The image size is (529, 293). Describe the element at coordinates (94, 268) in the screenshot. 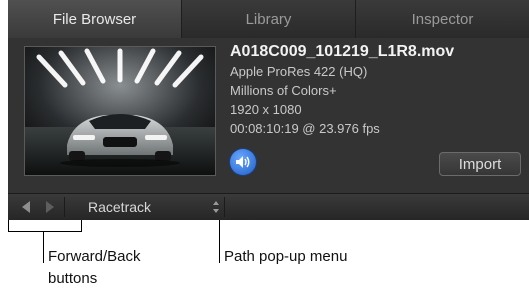

I see `callout-nav-text: Forward/Back buttons` at that location.